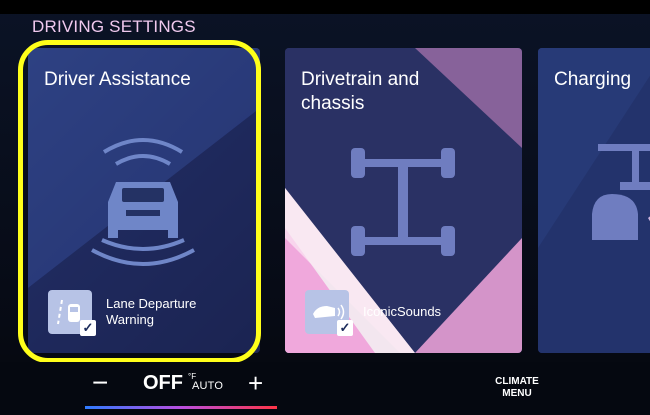  What do you see at coordinates (325, 7) in the screenshot?
I see `screen-bezel` at bounding box center [325, 7].